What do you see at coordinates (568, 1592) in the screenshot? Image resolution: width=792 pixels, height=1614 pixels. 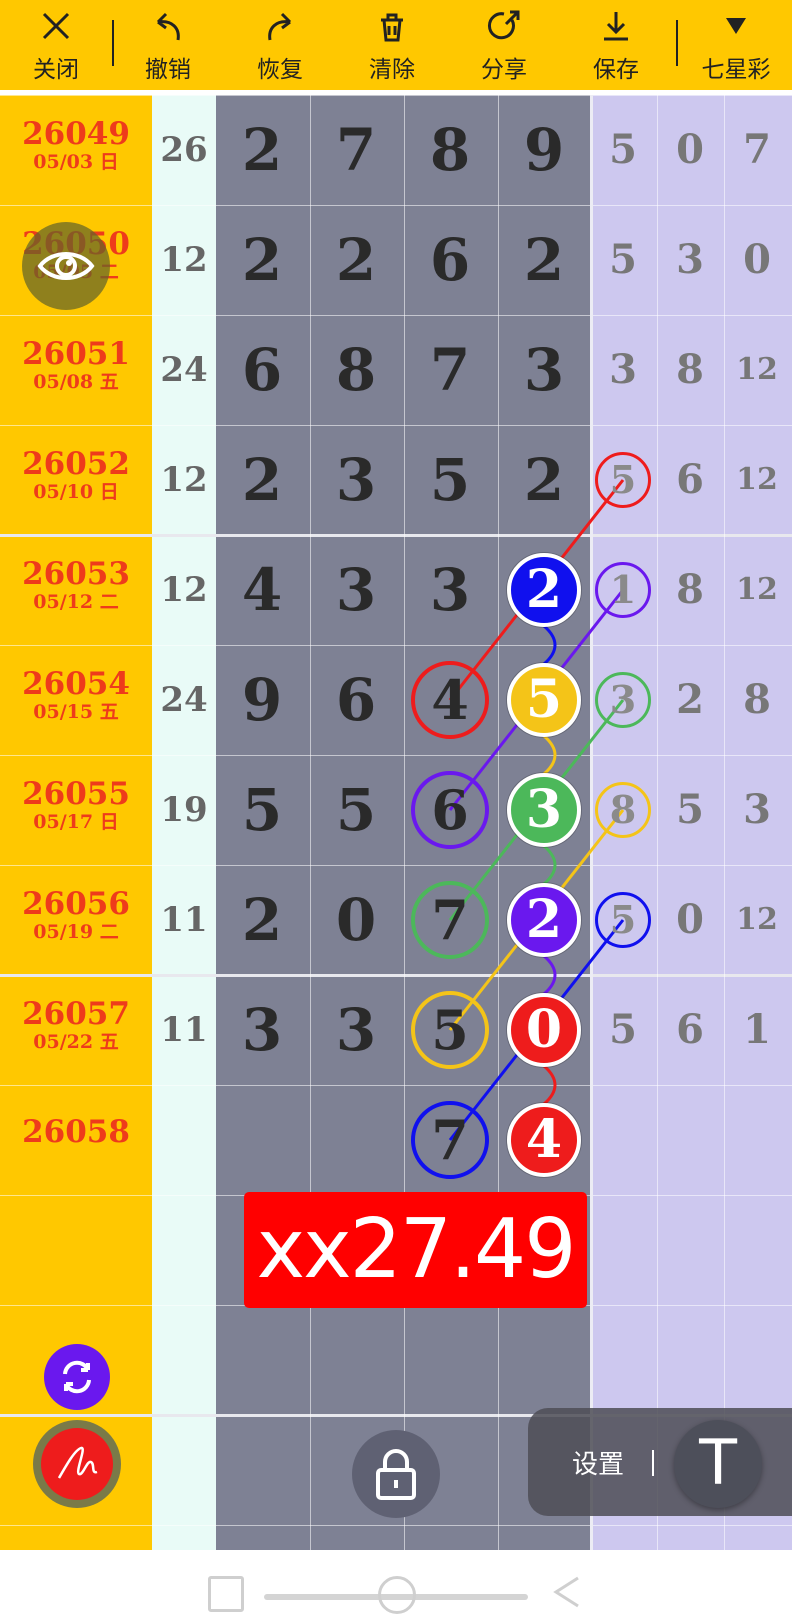 I see `back-icon` at bounding box center [568, 1592].